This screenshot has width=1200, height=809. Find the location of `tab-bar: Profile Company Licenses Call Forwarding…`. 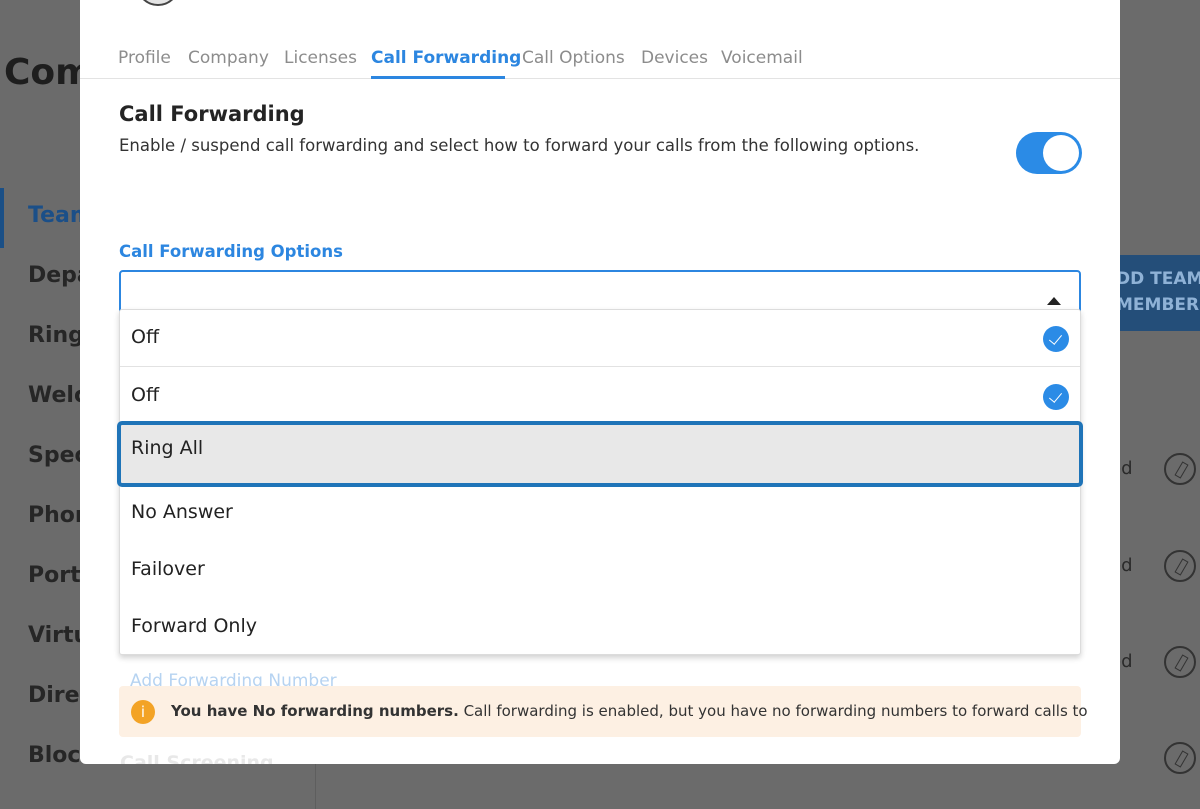

tab-bar: Profile Company Licenses Call Forwarding… is located at coordinates (600, 61).